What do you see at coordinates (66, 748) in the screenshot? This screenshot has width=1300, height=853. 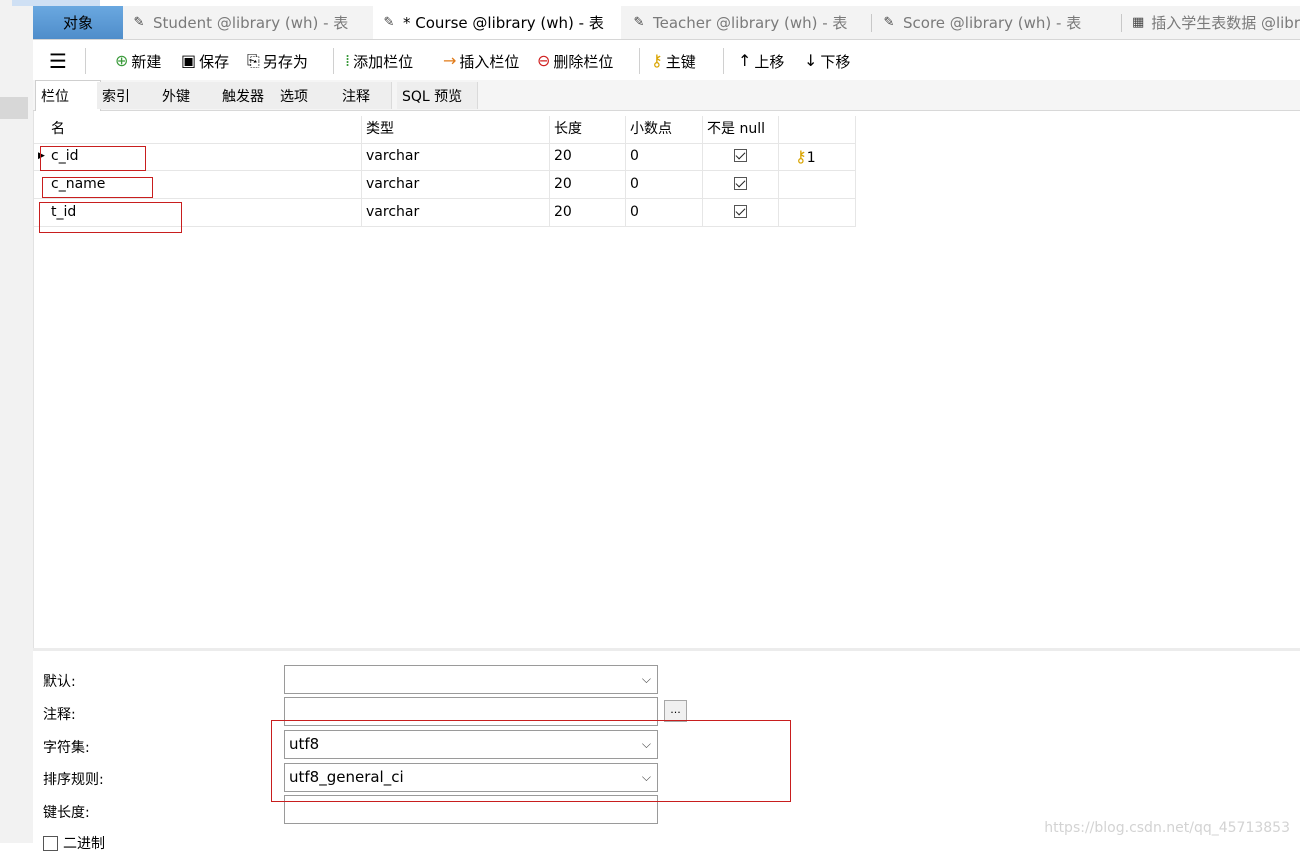 I see `charset-label: 字符集:` at bounding box center [66, 748].